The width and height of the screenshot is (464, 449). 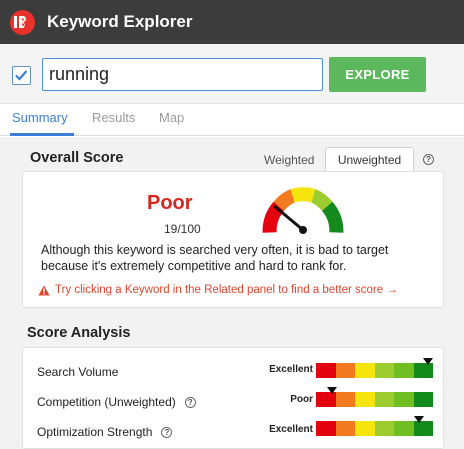 What do you see at coordinates (377, 74) in the screenshot?
I see `explore-button: EXPLORE` at bounding box center [377, 74].